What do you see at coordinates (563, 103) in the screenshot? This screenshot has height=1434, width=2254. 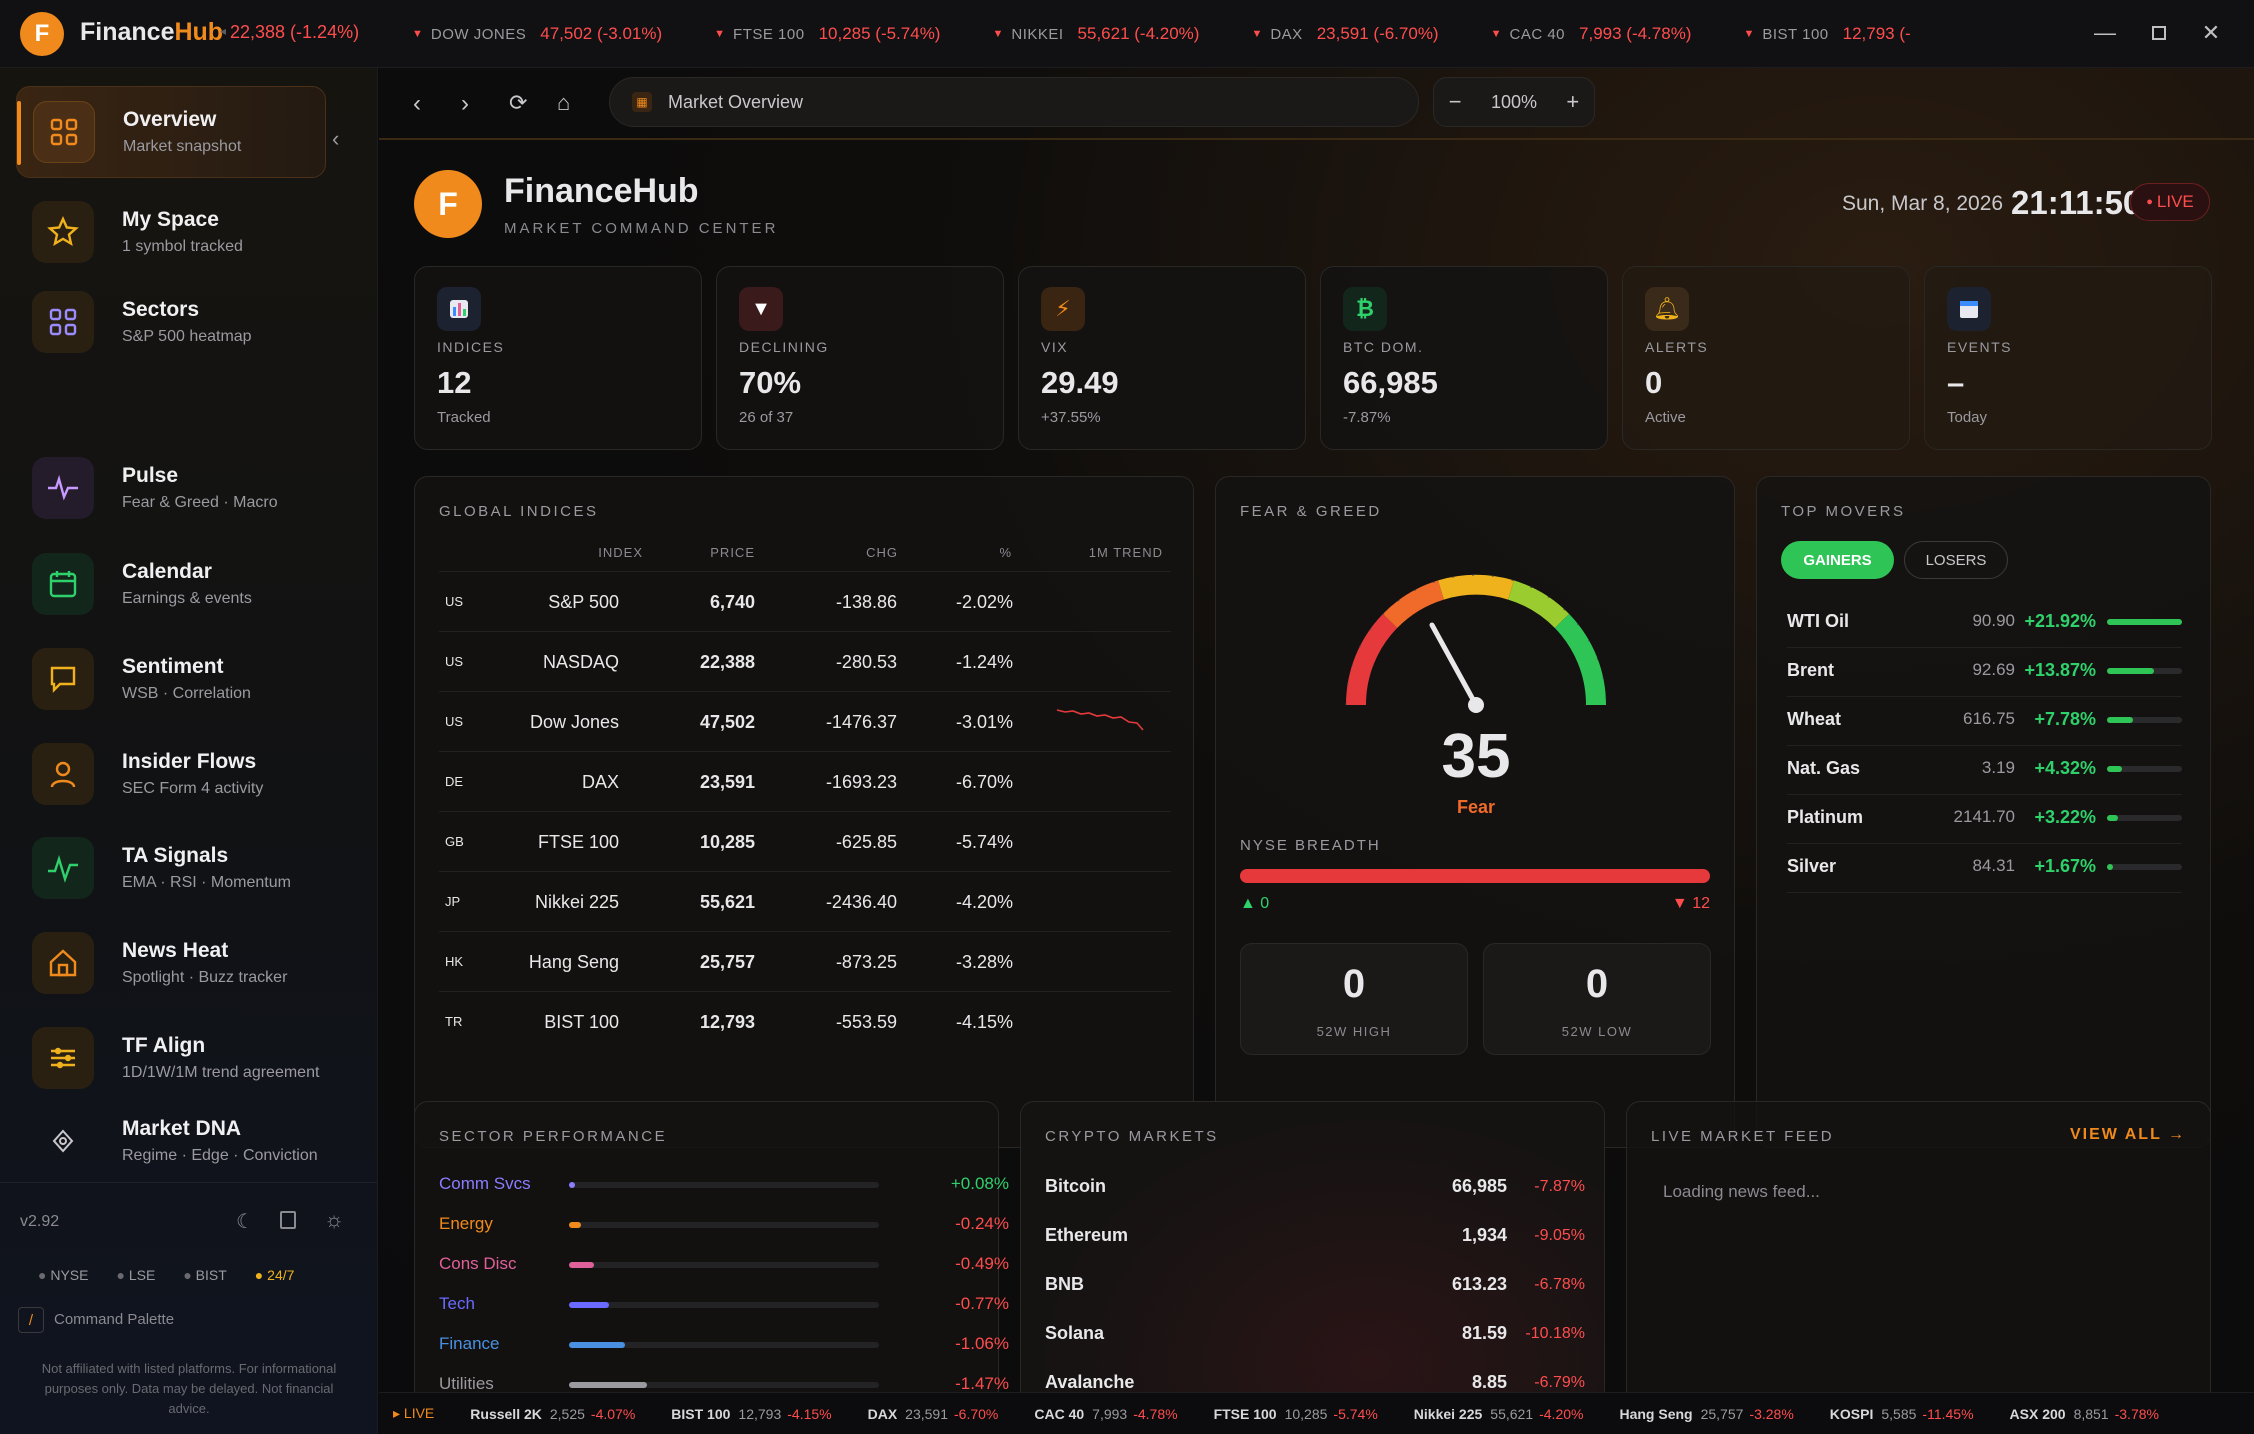 I see `home-button: ⌂` at bounding box center [563, 103].